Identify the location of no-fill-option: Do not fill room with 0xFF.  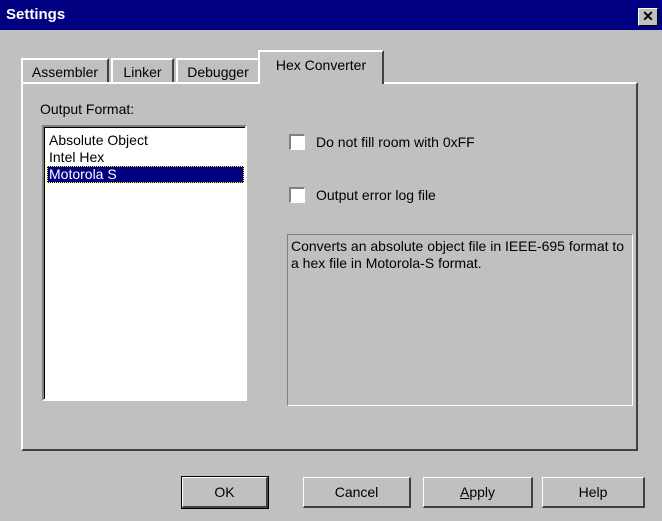
(419, 143).